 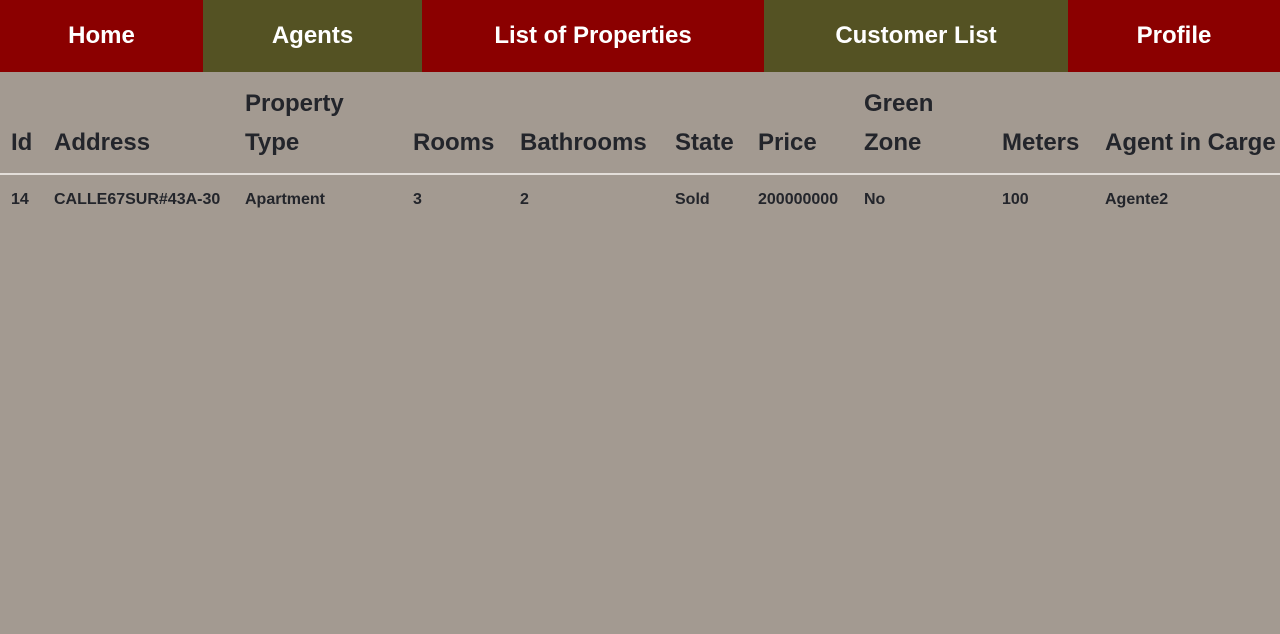 I want to click on header-agent-in-carge: Agent in Carge, so click(x=1187, y=123).